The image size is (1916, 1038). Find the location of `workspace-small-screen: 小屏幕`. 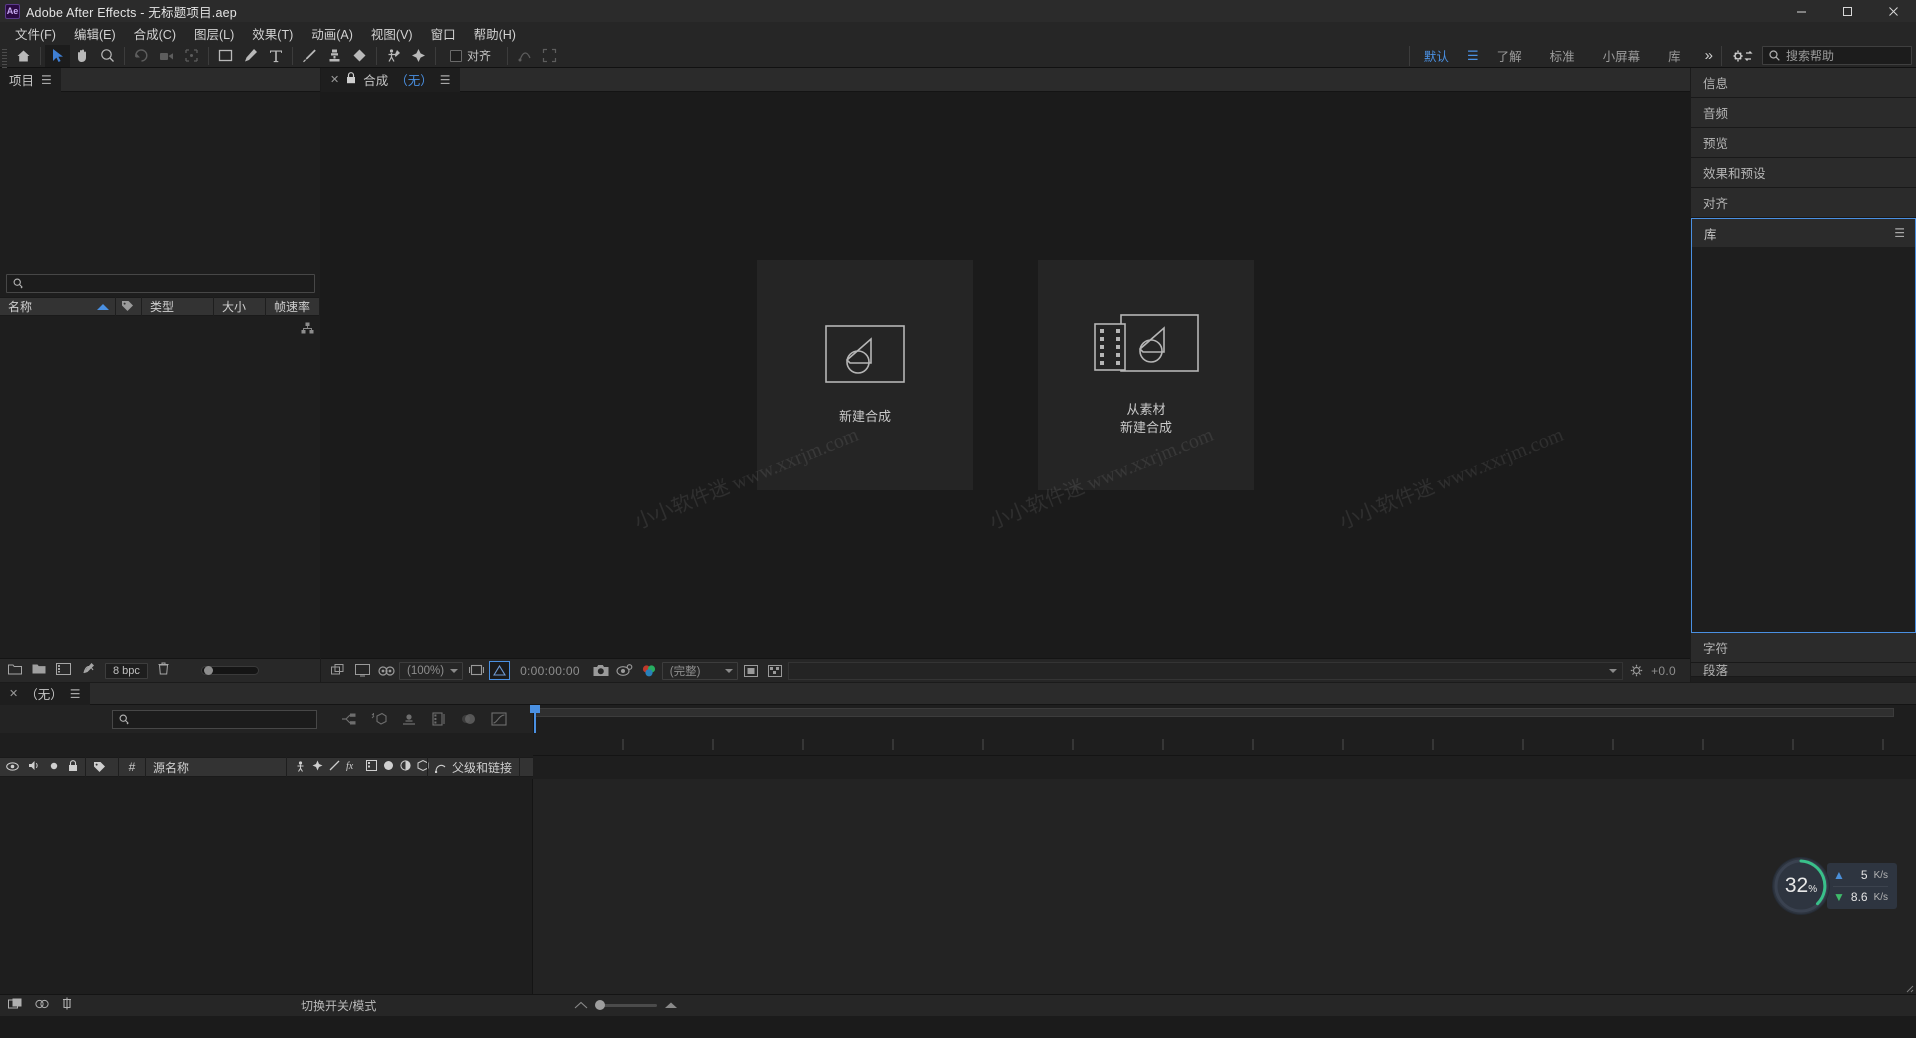

workspace-small-screen: 小屏幕 is located at coordinates (1622, 55).